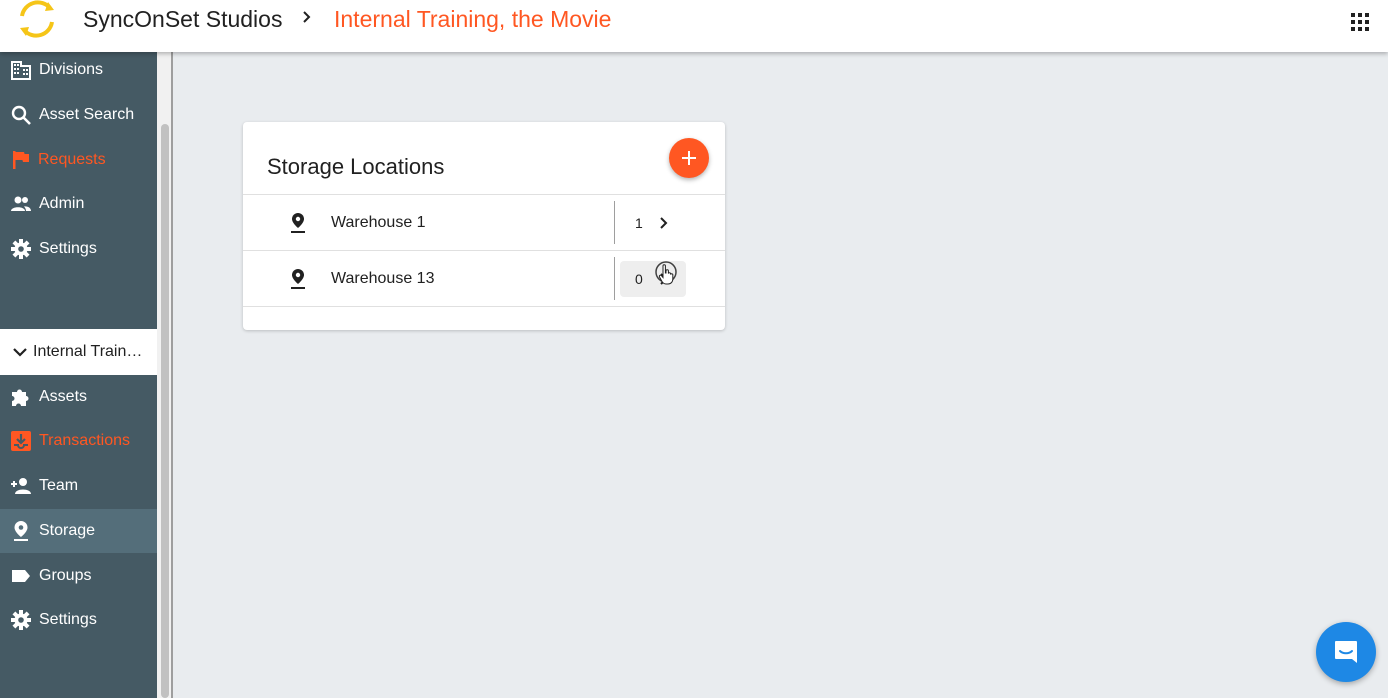 Image resolution: width=1388 pixels, height=698 pixels. What do you see at coordinates (21, 576) in the screenshot?
I see `label-tag-icon` at bounding box center [21, 576].